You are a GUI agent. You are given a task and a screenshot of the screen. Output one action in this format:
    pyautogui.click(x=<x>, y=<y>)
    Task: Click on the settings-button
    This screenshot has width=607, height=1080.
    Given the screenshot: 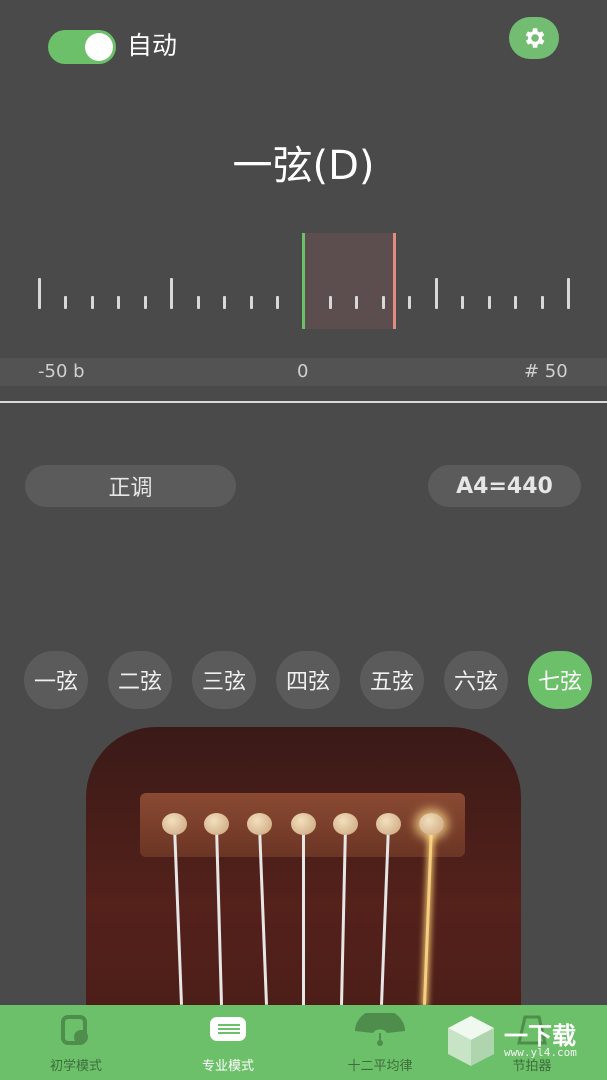 What is the action you would take?
    pyautogui.click(x=534, y=38)
    